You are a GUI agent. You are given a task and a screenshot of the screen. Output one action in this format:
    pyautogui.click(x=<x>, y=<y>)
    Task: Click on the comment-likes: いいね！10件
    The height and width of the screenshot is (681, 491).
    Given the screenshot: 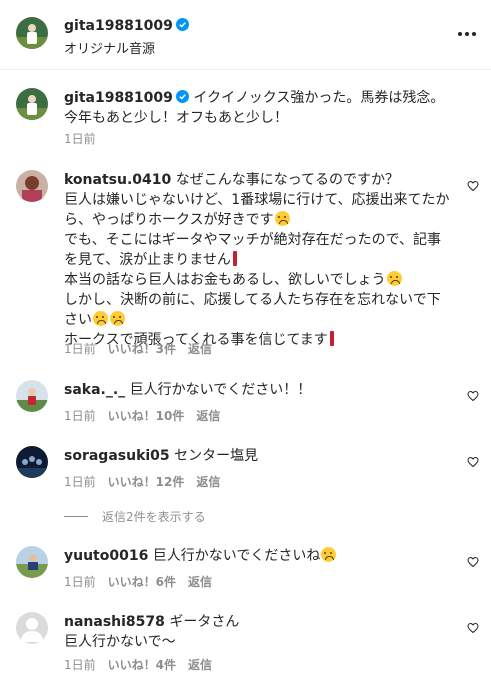 What is the action you would take?
    pyautogui.click(x=146, y=415)
    